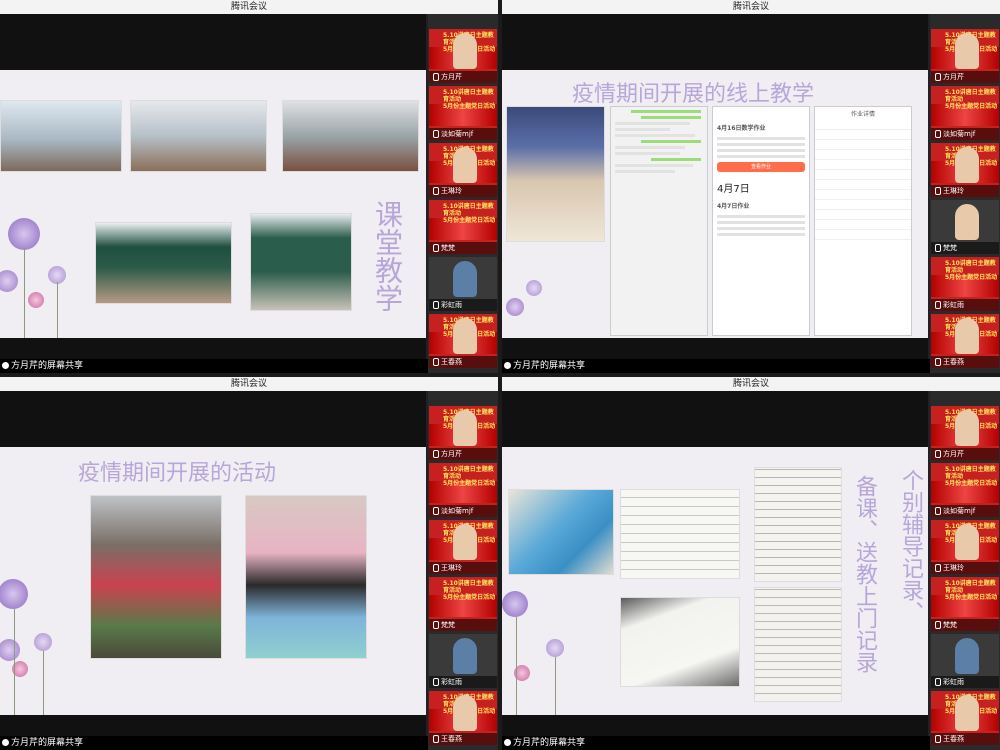 The width and height of the screenshot is (1000, 750). I want to click on record-photo-booklets, so click(561, 532).